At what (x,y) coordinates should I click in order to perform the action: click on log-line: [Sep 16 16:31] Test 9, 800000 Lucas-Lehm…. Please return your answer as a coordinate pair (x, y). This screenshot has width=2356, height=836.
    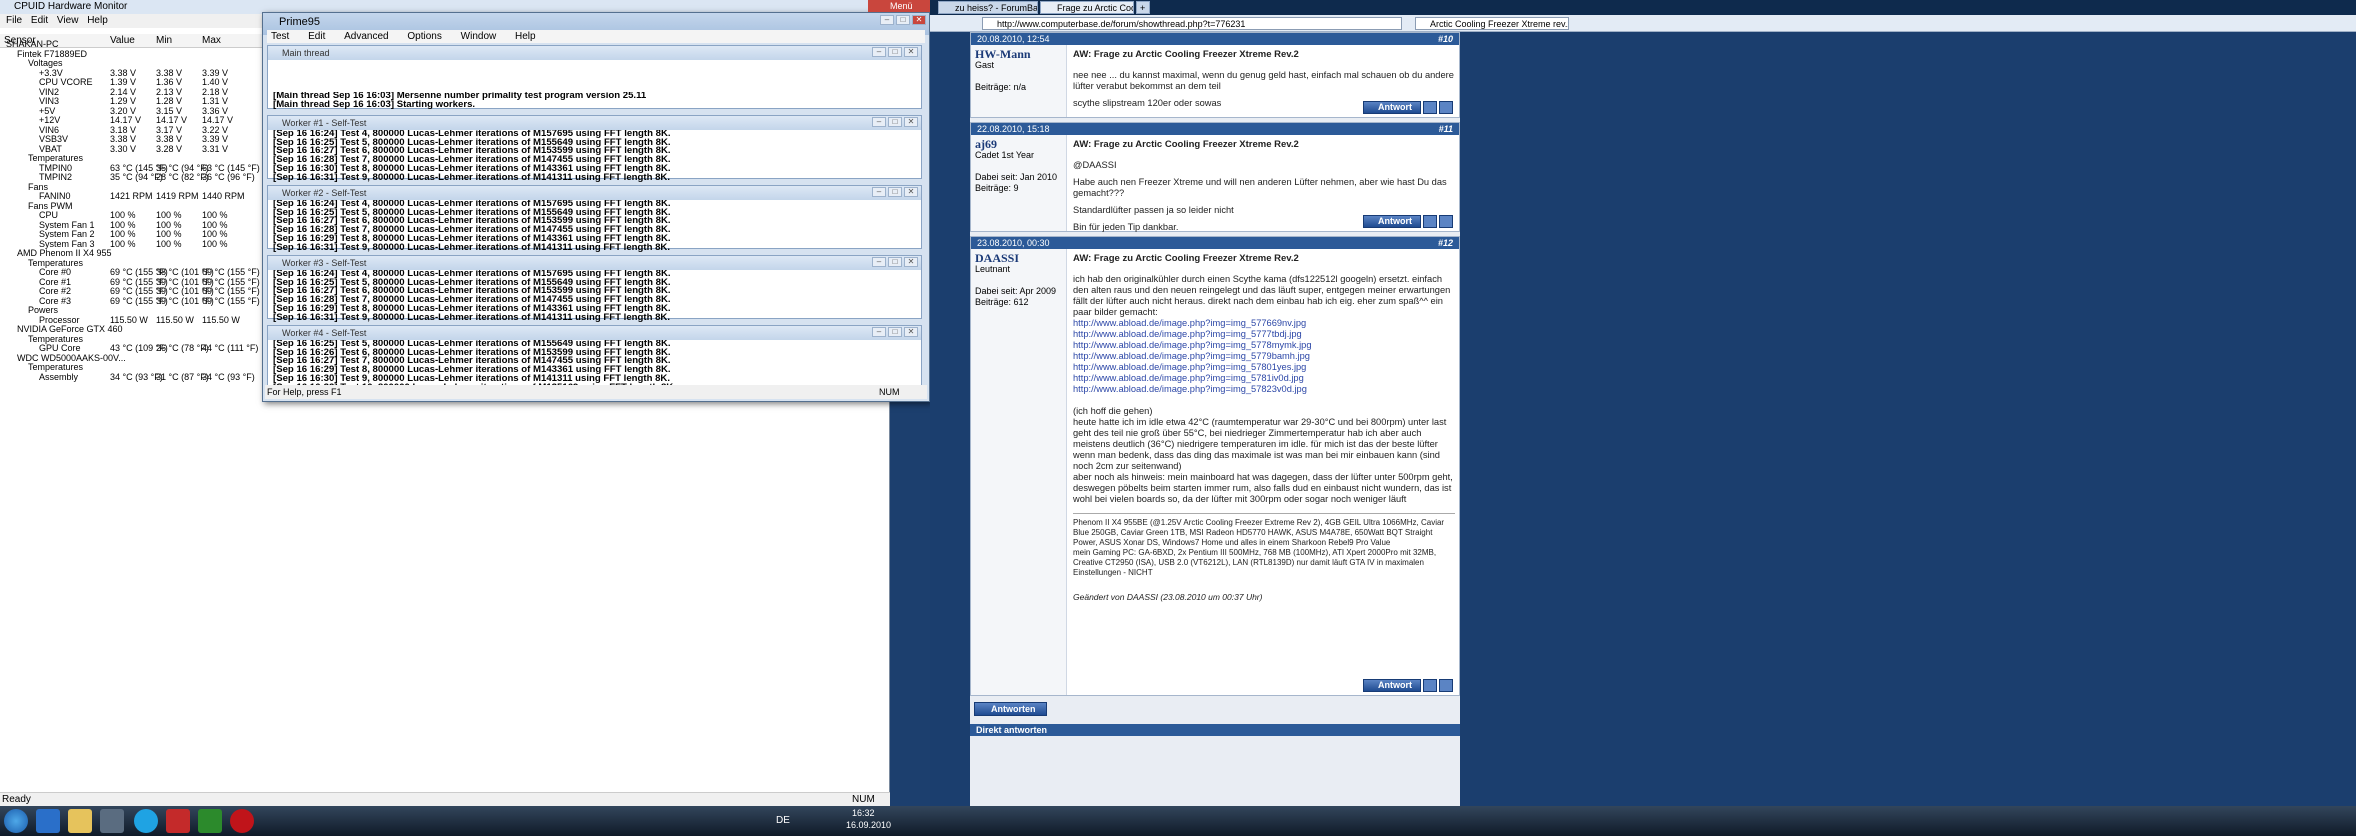
    Looking at the image, I should click on (472, 177).